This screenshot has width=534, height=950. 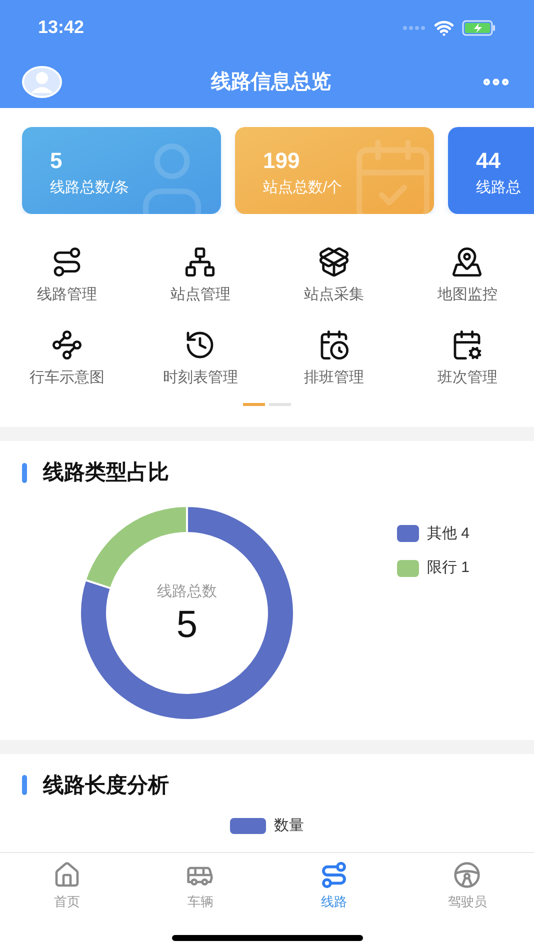 What do you see at coordinates (187, 625) in the screenshot?
I see `chart-center-value: 5` at bounding box center [187, 625].